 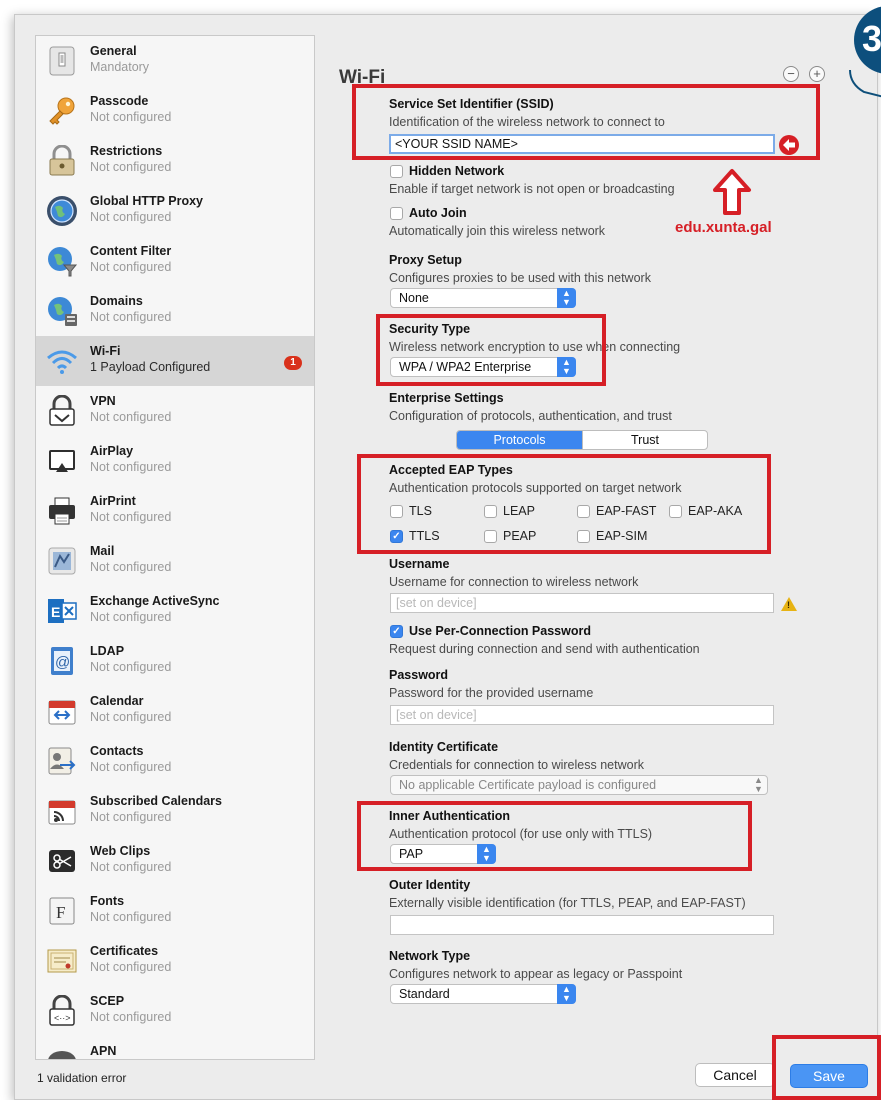 I want to click on network-type-select: Standard ▲ ▼, so click(x=483, y=994).